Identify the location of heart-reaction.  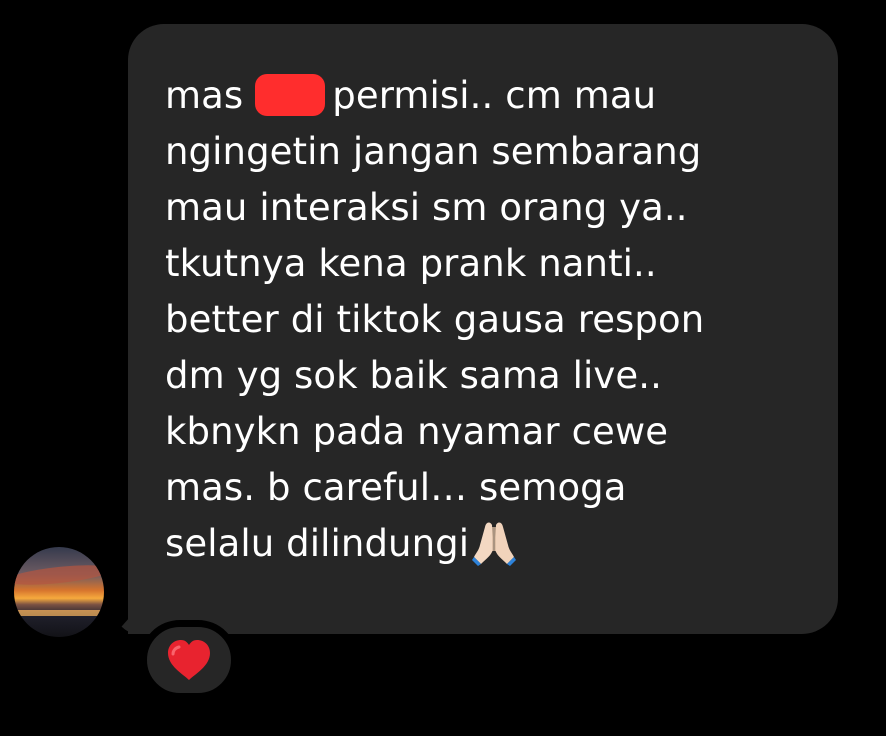
(189, 660).